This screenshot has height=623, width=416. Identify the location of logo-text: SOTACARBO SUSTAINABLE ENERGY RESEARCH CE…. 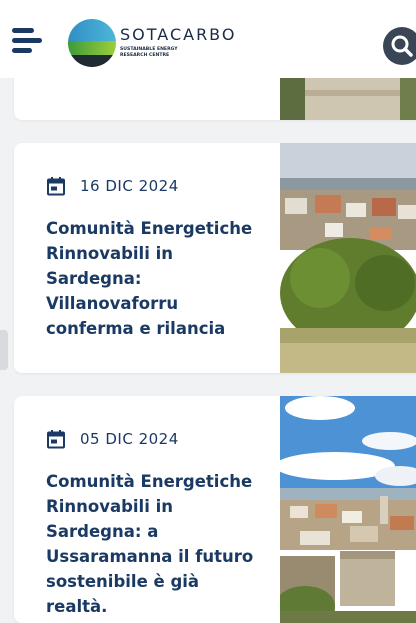
(178, 42).